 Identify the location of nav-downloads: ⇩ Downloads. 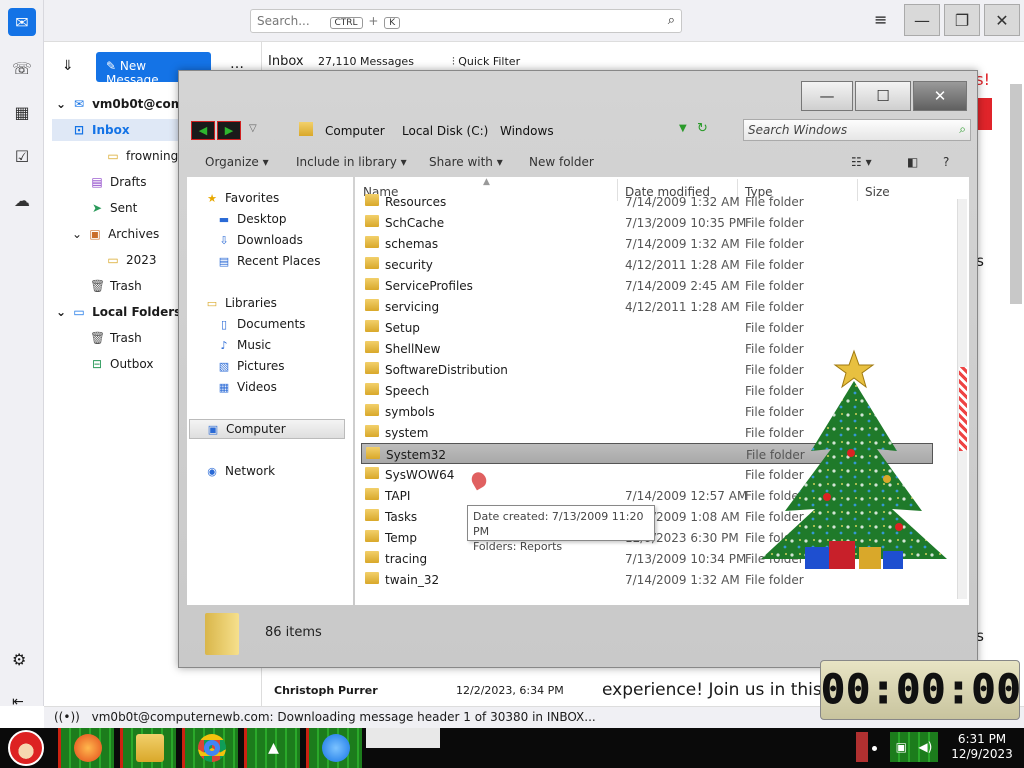
(260, 240).